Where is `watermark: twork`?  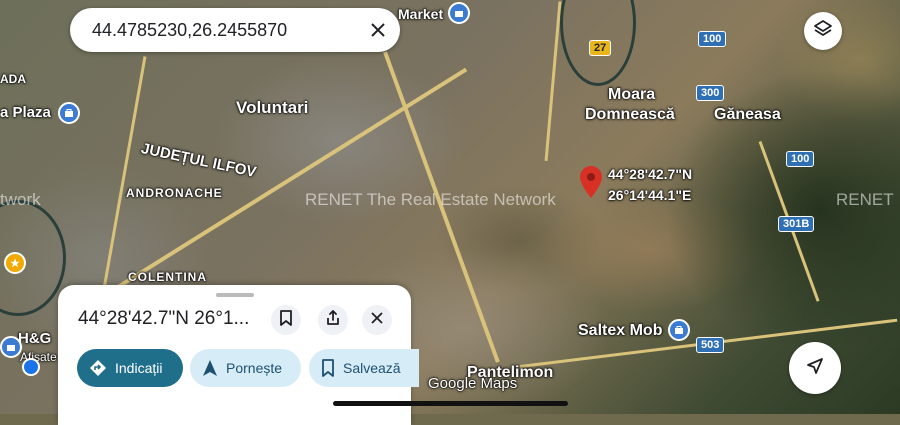 watermark: twork is located at coordinates (20, 199).